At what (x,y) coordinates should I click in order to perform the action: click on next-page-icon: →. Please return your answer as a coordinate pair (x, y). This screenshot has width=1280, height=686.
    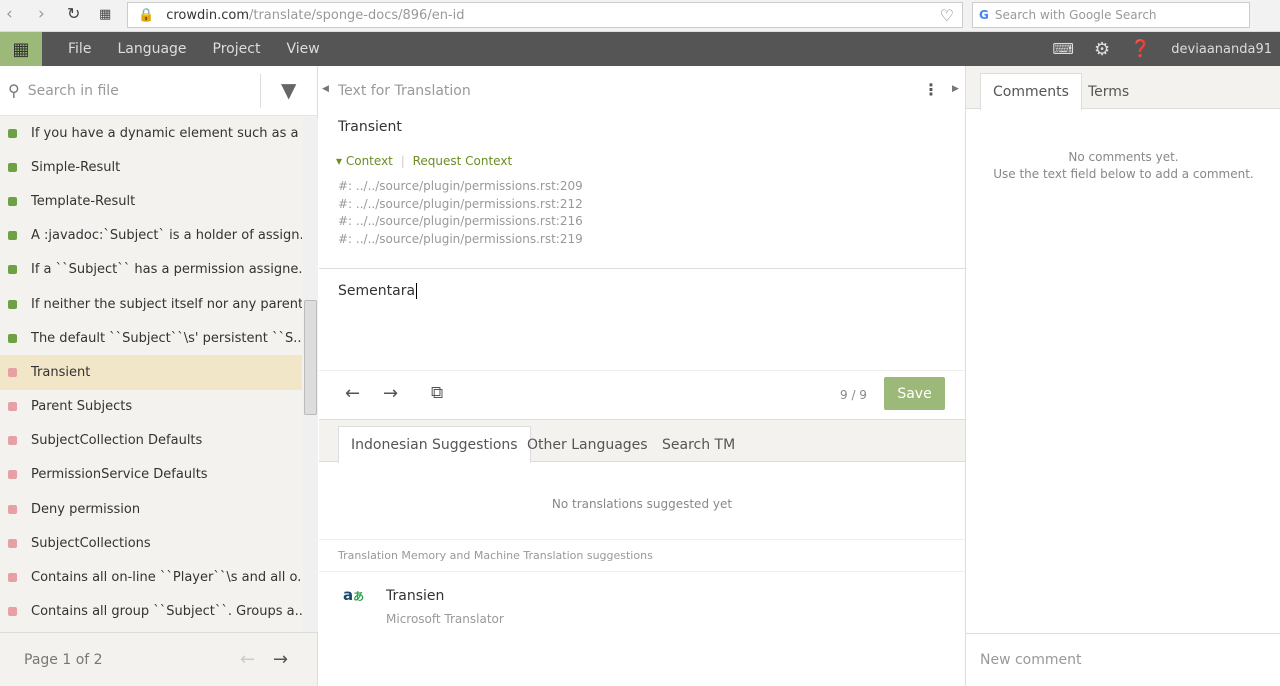
    Looking at the image, I should click on (280, 659).